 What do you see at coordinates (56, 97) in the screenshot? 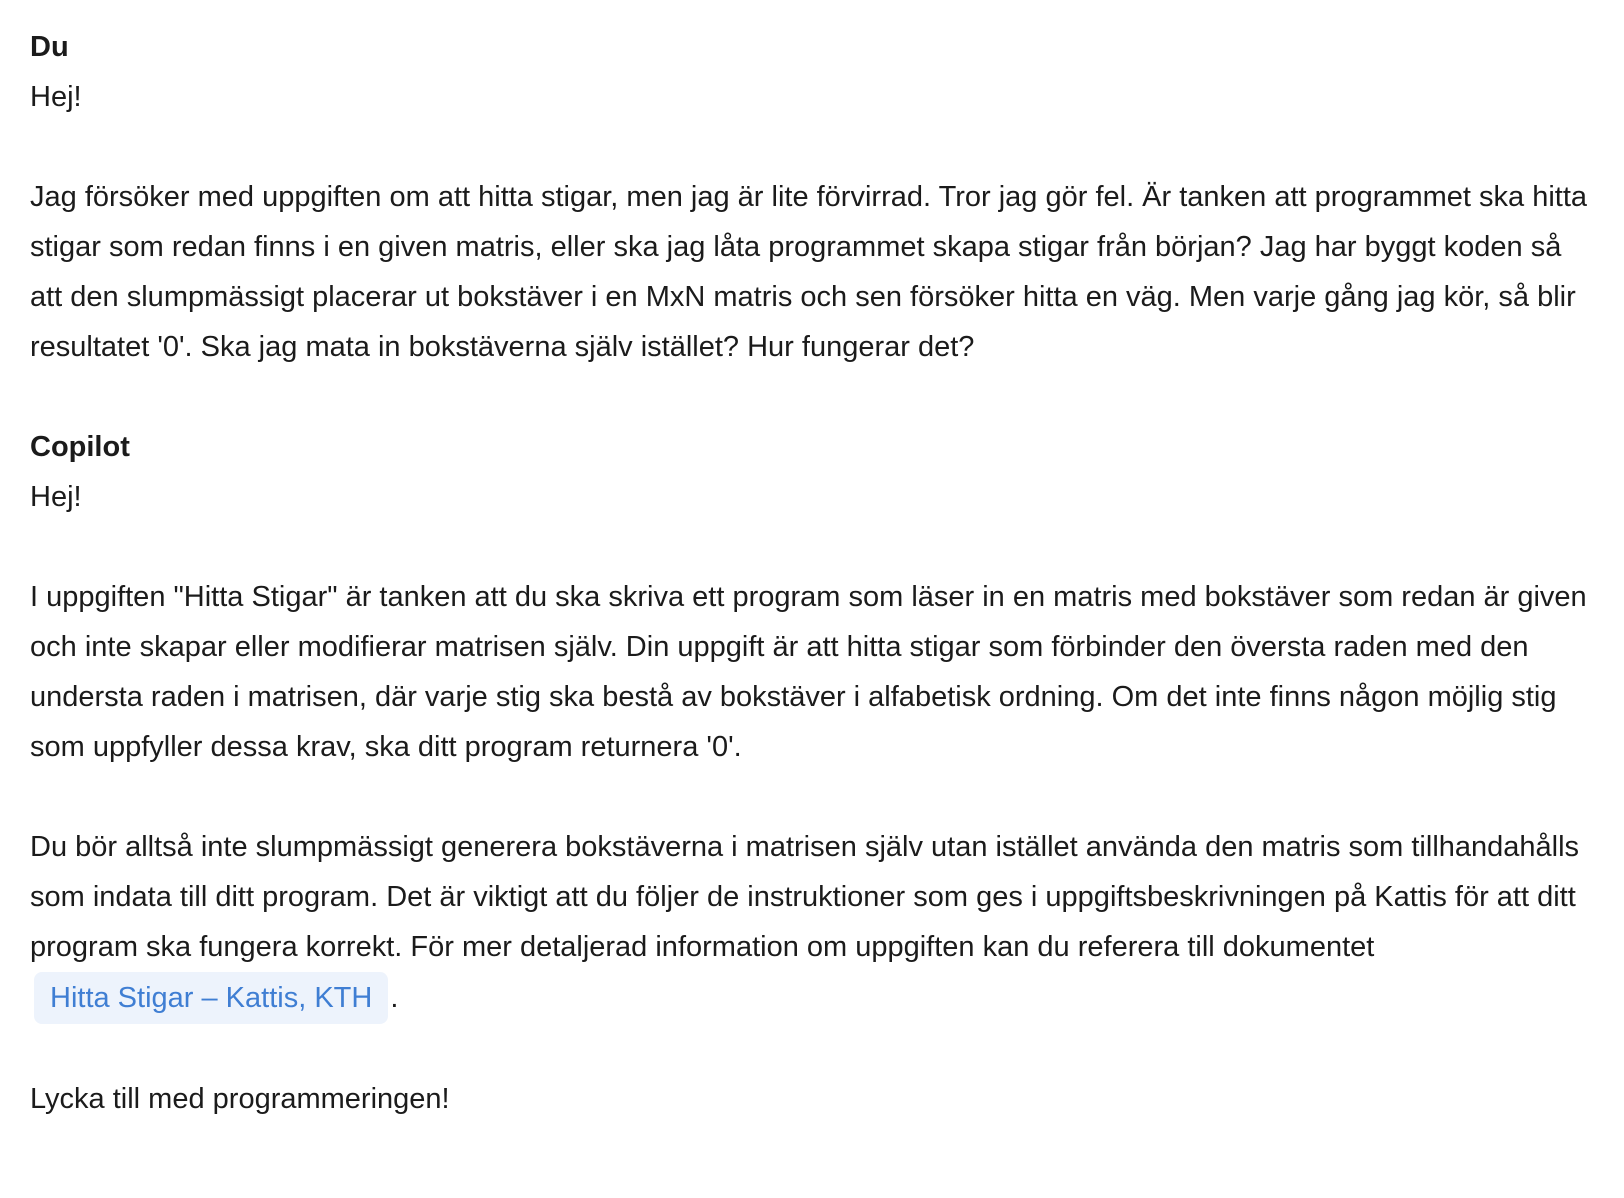
I see `user-message-paragraph: Hej!` at bounding box center [56, 97].